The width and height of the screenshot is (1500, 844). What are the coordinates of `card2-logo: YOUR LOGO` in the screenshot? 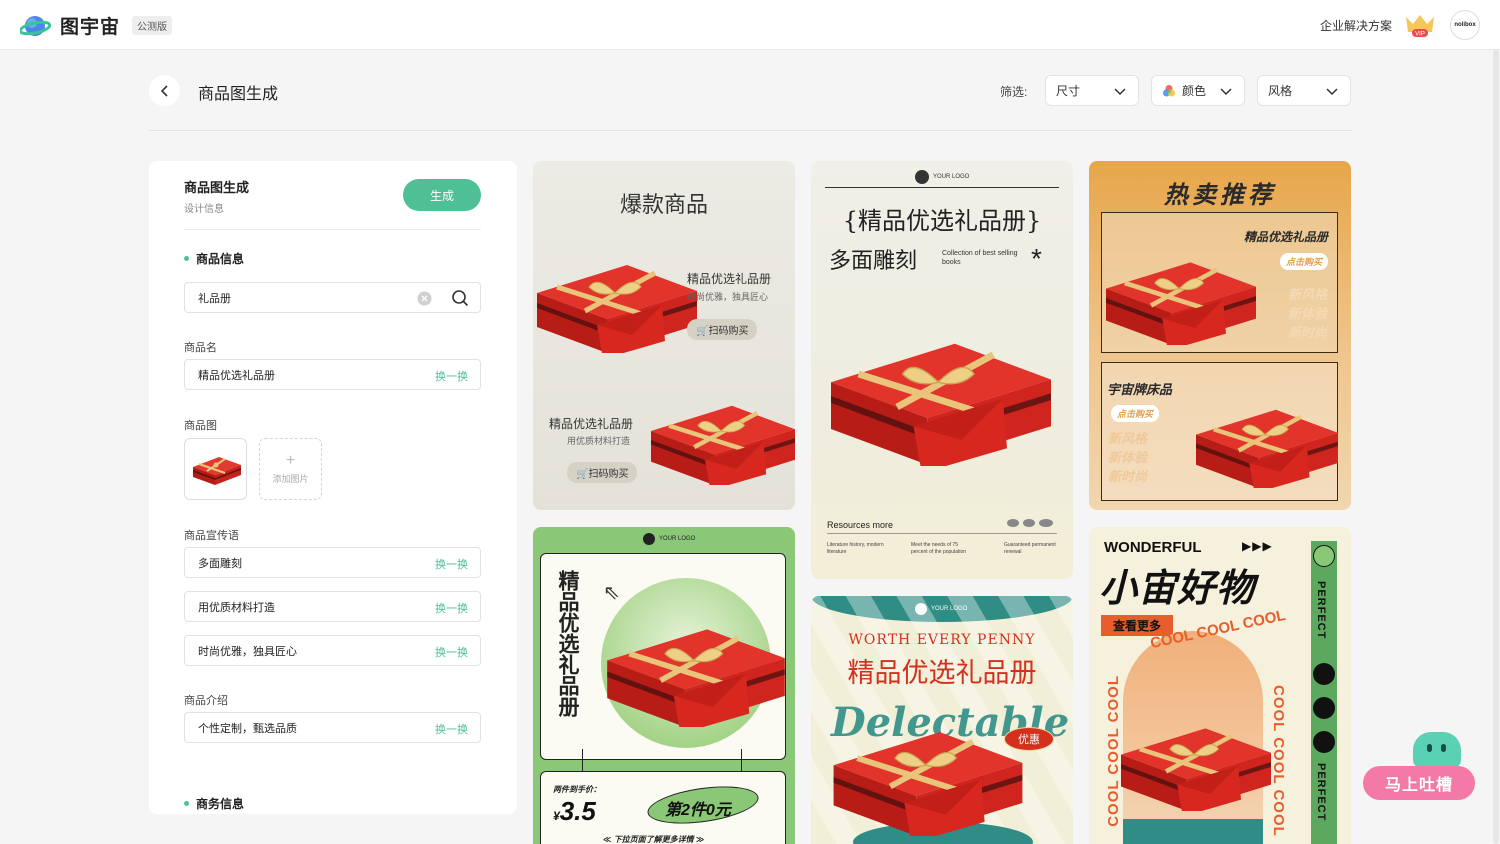 It's located at (942, 177).